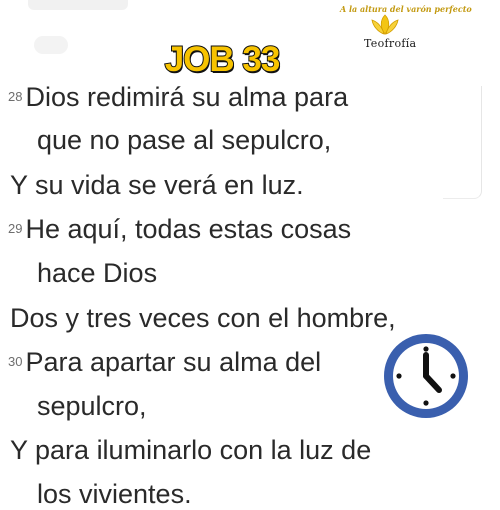  I want to click on line-text: Y su vida se verá en luz., so click(157, 185).